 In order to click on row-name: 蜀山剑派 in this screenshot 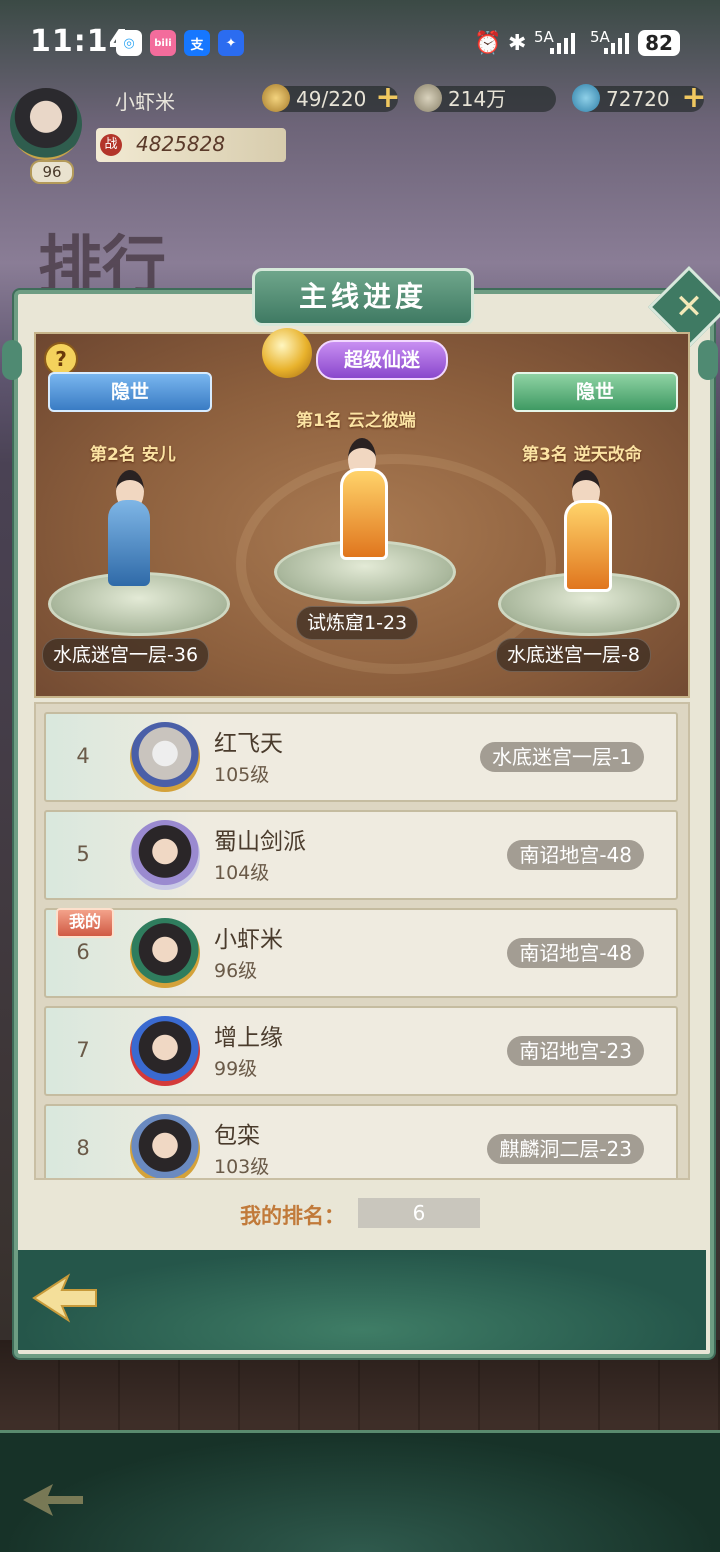, I will do `click(260, 842)`.